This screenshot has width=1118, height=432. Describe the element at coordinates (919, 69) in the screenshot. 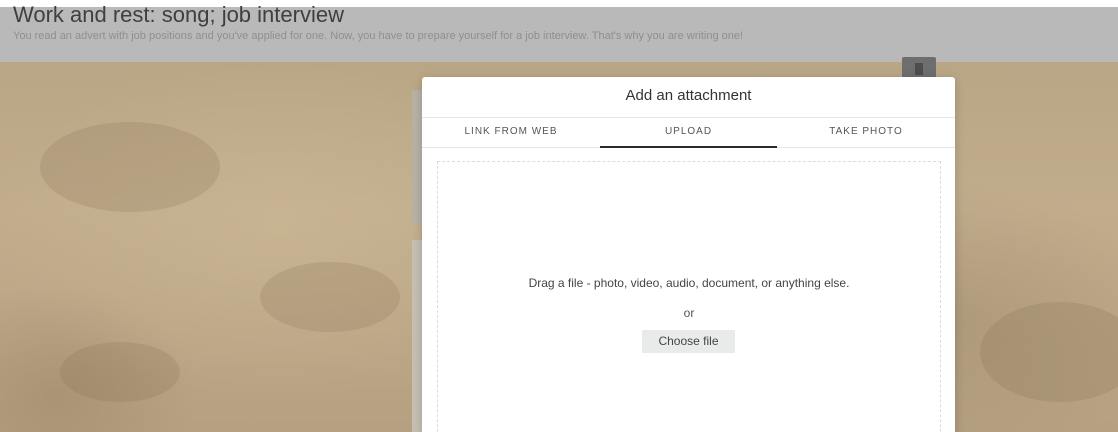

I see `document-icon` at that location.